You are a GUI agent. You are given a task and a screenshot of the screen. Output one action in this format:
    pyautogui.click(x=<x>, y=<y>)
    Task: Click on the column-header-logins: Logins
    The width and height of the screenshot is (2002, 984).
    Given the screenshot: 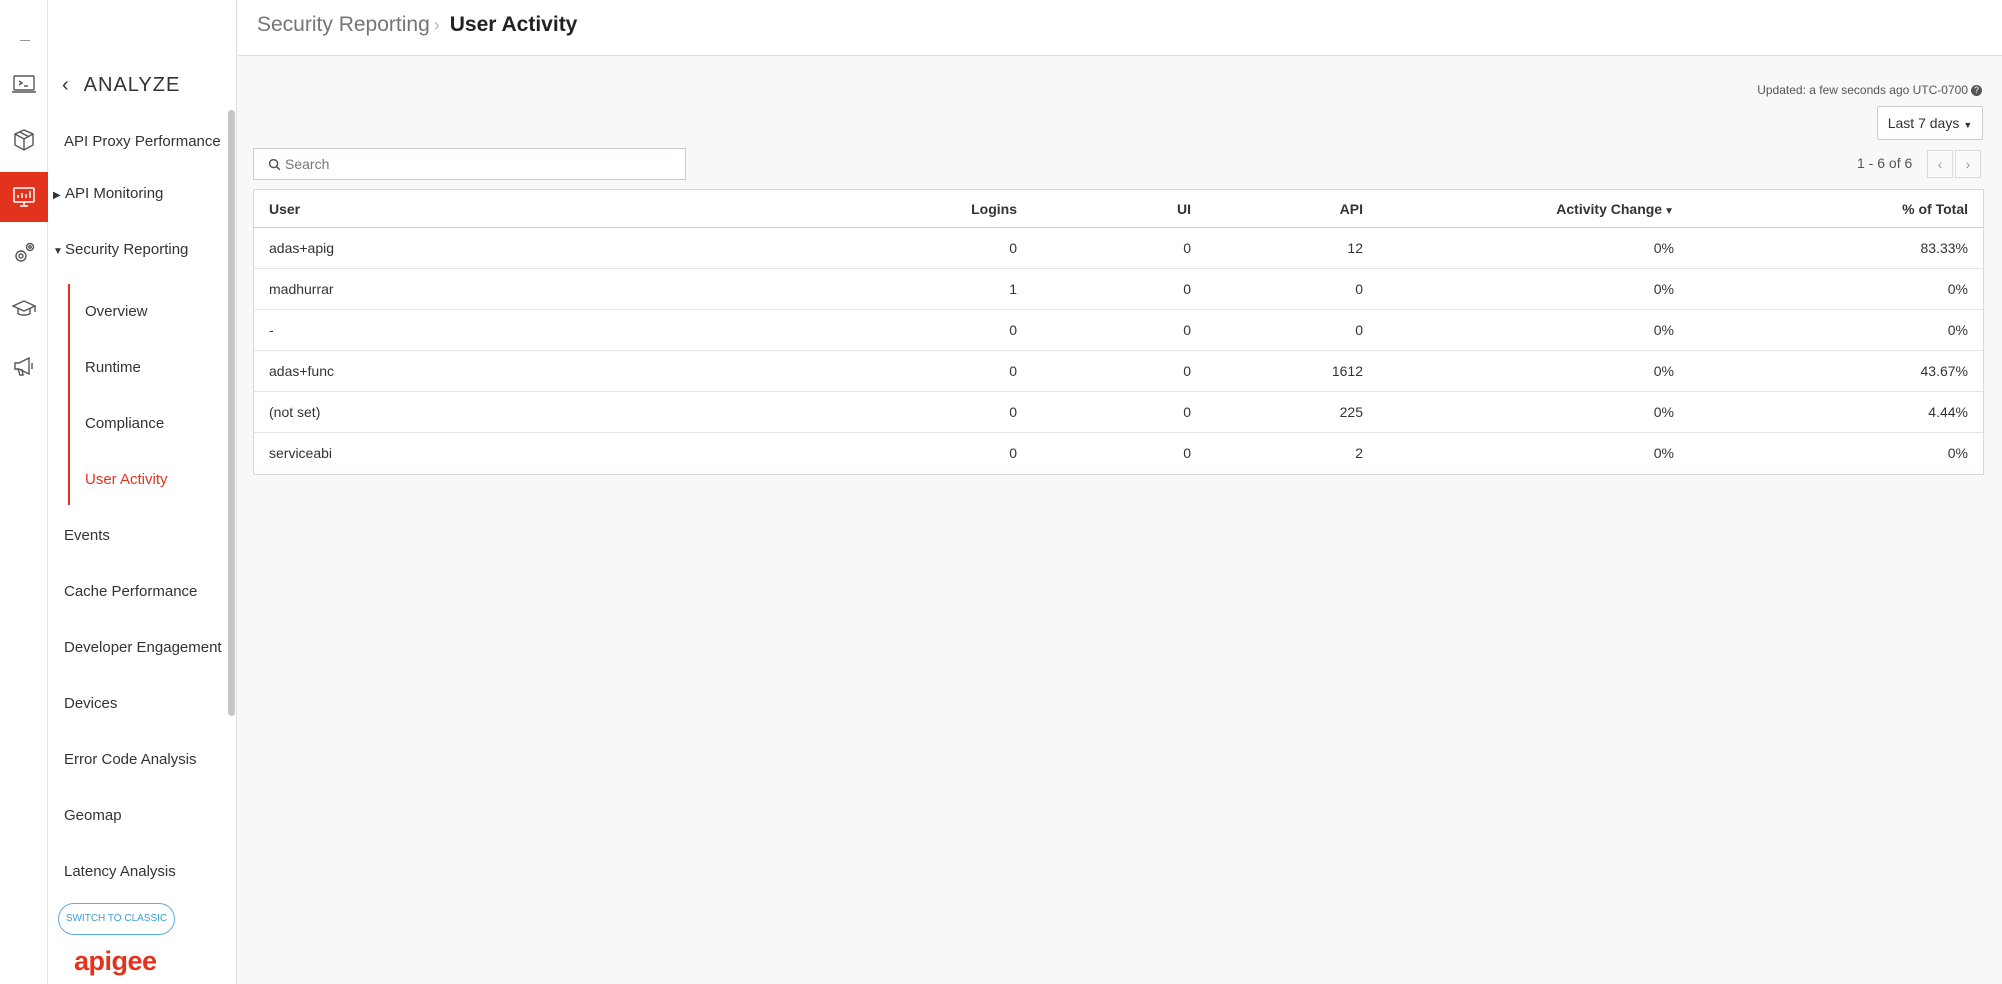 What is the action you would take?
    pyautogui.click(x=994, y=209)
    